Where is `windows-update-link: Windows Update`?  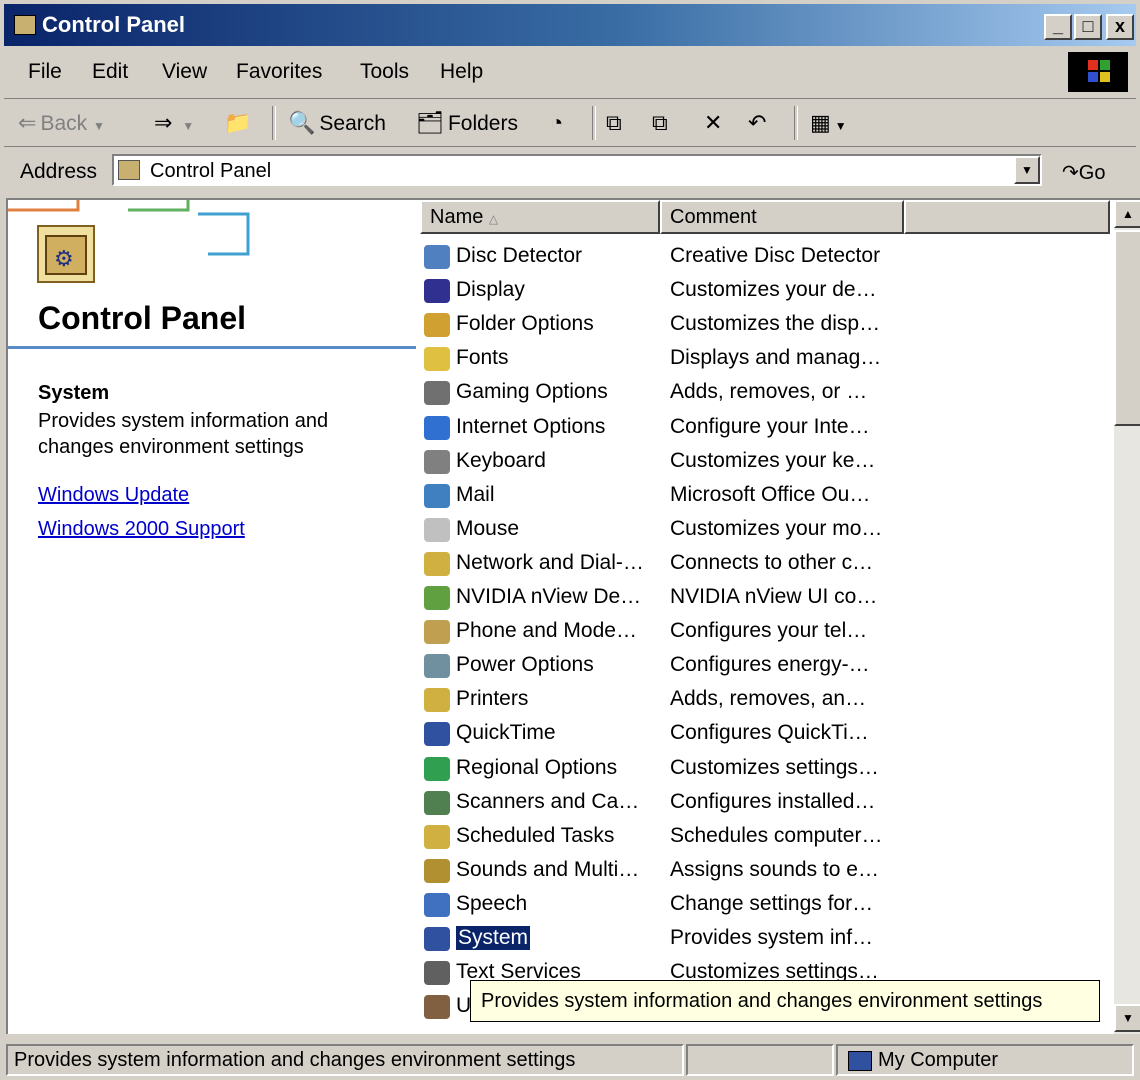
windows-update-link: Windows Update is located at coordinates (113, 495).